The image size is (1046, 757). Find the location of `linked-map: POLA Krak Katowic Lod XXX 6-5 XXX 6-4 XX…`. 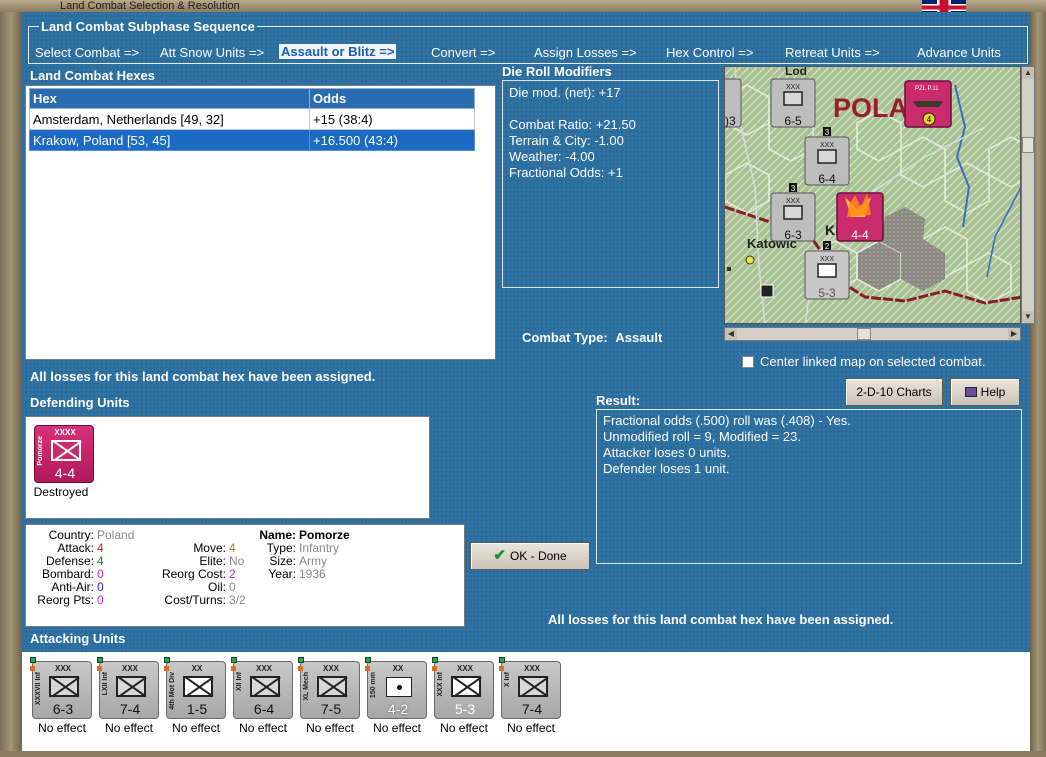

linked-map: POLA Krak Katowic Lod XXX 6-5 XXX 6-4 XX… is located at coordinates (872, 195).